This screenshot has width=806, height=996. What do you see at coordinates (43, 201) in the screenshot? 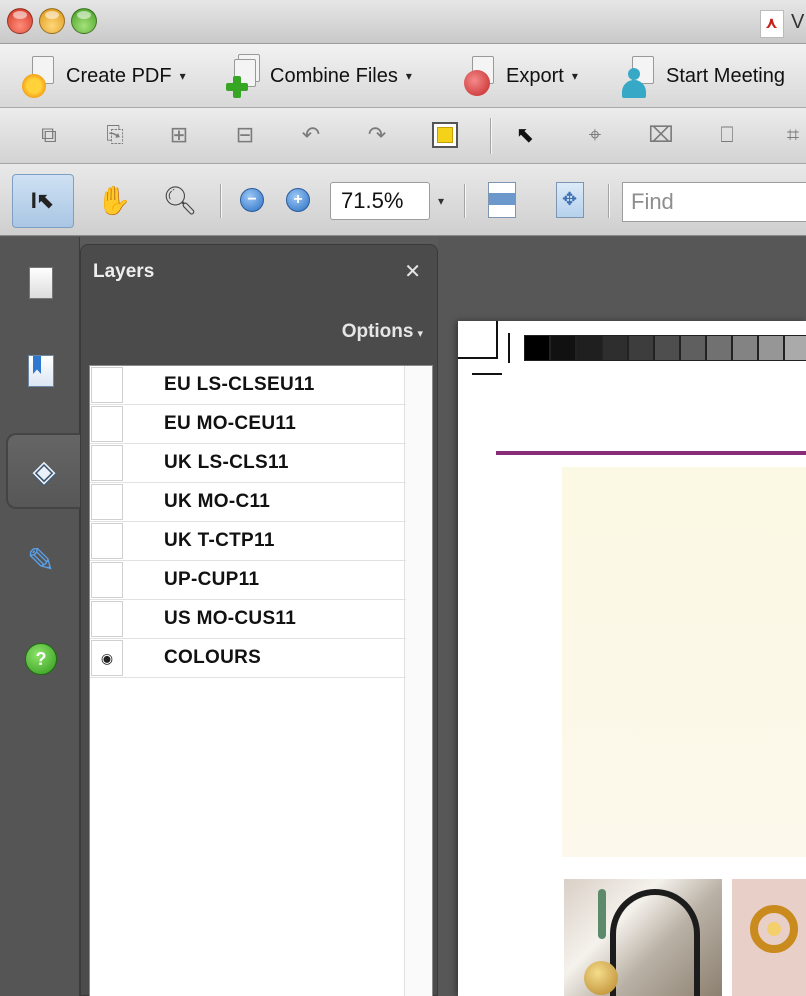
I see `select-text-tool-button: I⬉` at bounding box center [43, 201].